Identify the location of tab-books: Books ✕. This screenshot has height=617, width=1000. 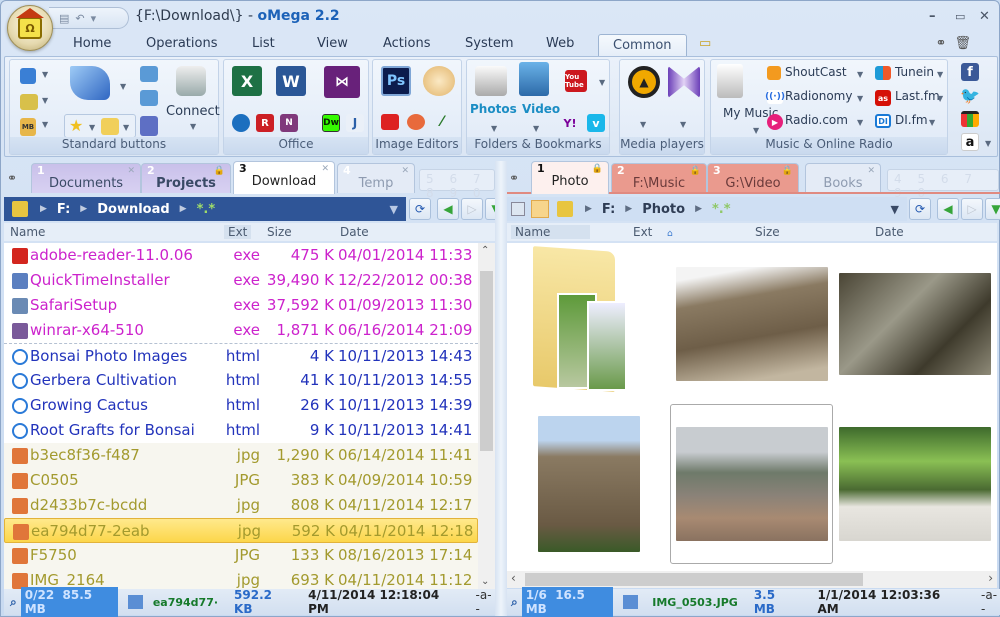
(843, 178).